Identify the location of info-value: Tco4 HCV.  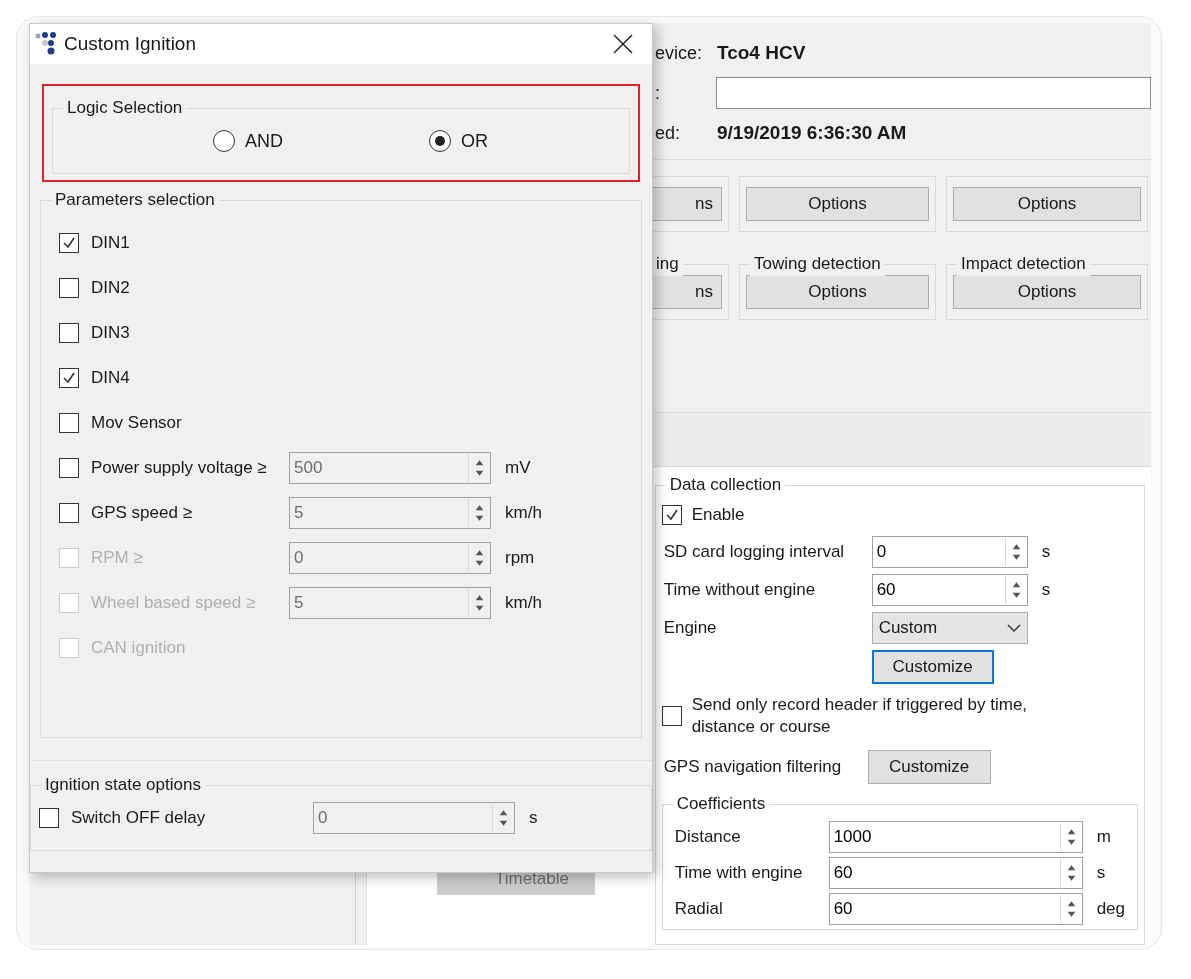
(761, 52).